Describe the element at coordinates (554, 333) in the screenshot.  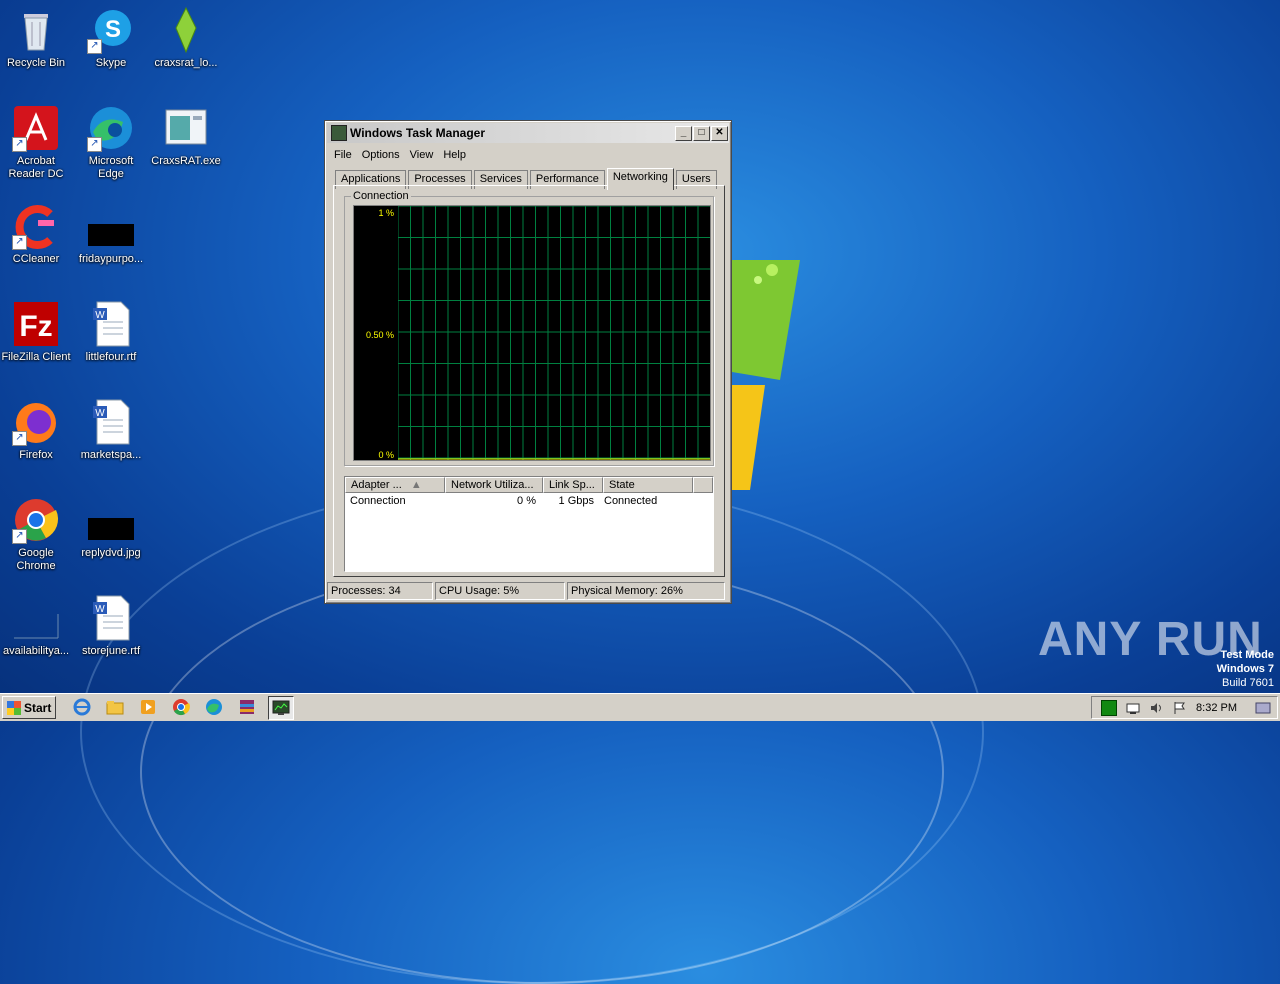
I see `graph-grid` at that location.